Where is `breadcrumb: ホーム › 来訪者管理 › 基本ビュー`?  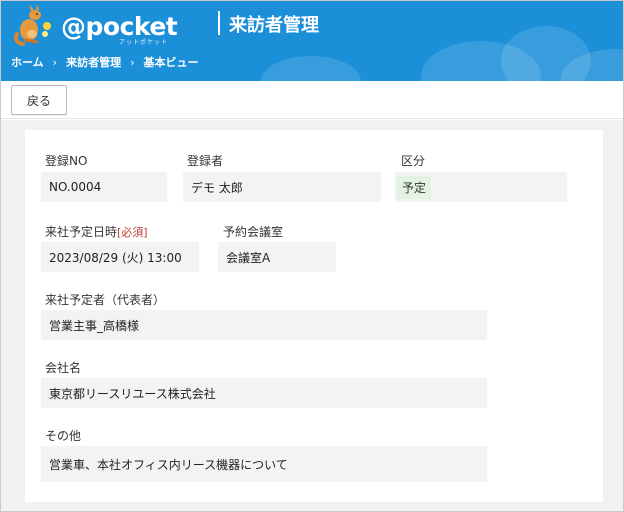 breadcrumb: ホーム › 来訪者管理 › 基本ビュー is located at coordinates (104, 62).